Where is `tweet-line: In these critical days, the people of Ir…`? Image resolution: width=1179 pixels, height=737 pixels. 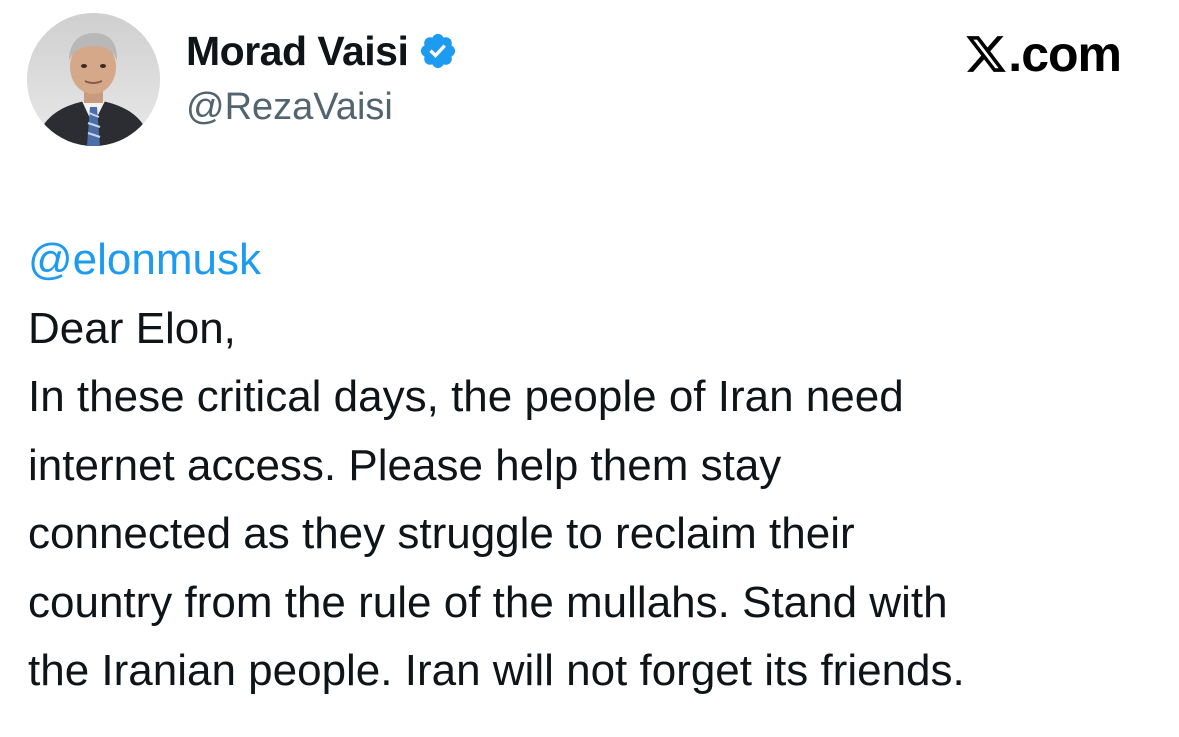
tweet-line: In these critical days, the people of Ir… is located at coordinates (466, 396).